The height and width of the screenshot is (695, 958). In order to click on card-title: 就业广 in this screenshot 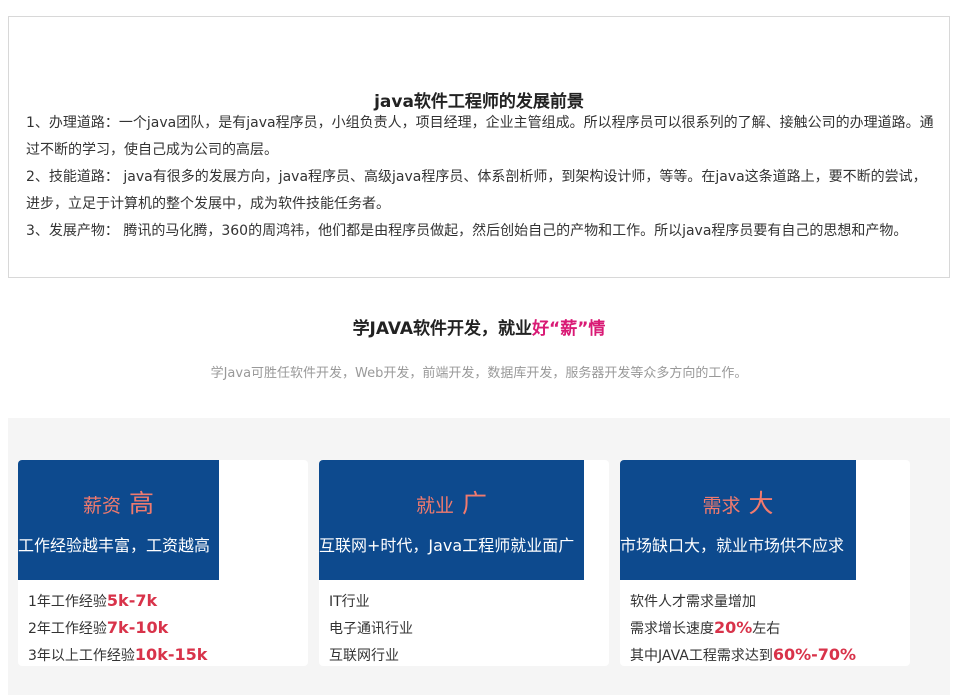, I will do `click(451, 502)`.